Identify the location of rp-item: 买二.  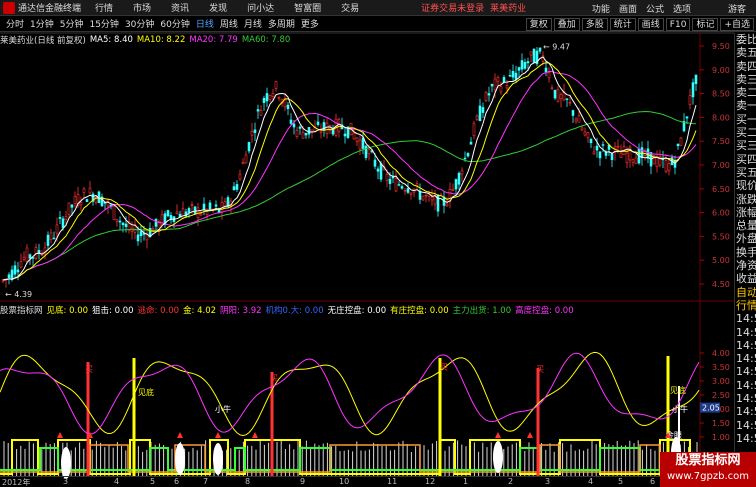
(746, 133).